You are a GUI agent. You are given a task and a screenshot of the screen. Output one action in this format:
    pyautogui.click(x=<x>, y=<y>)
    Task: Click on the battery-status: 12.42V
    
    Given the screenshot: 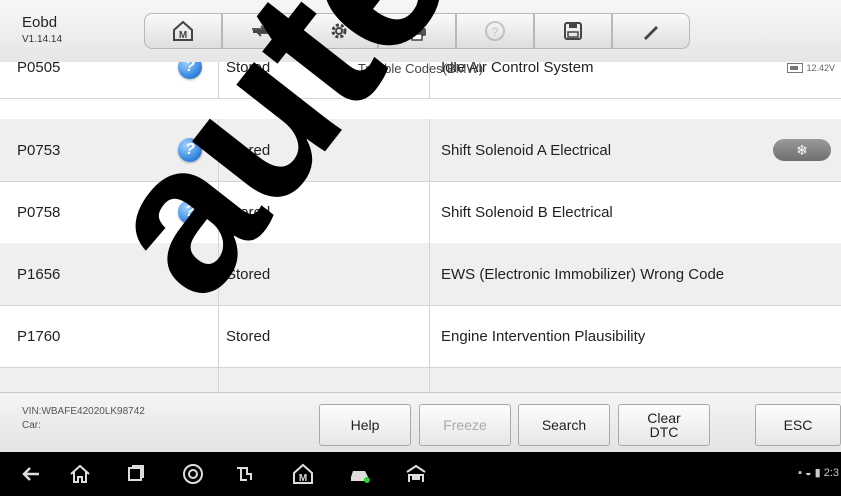 What is the action you would take?
    pyautogui.click(x=811, y=68)
    